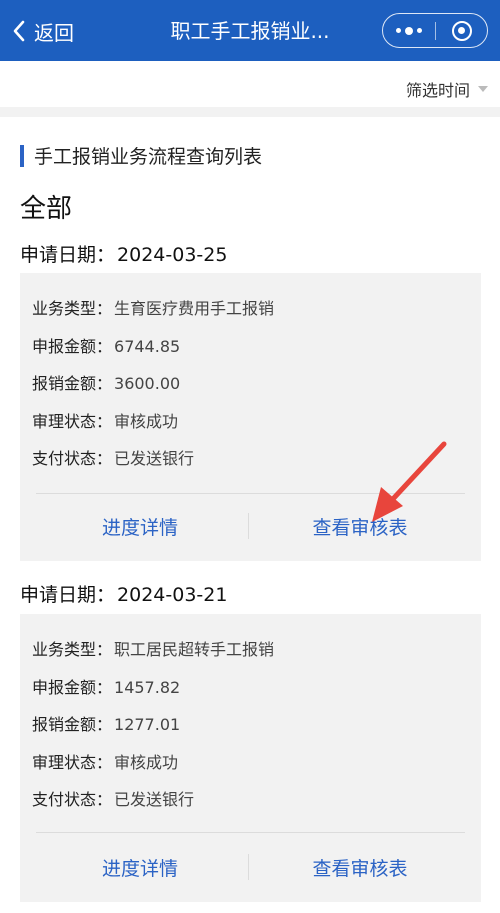 This screenshot has height=913, width=500. I want to click on record-date: 申请日期： 2024-03-21, so click(123, 593).